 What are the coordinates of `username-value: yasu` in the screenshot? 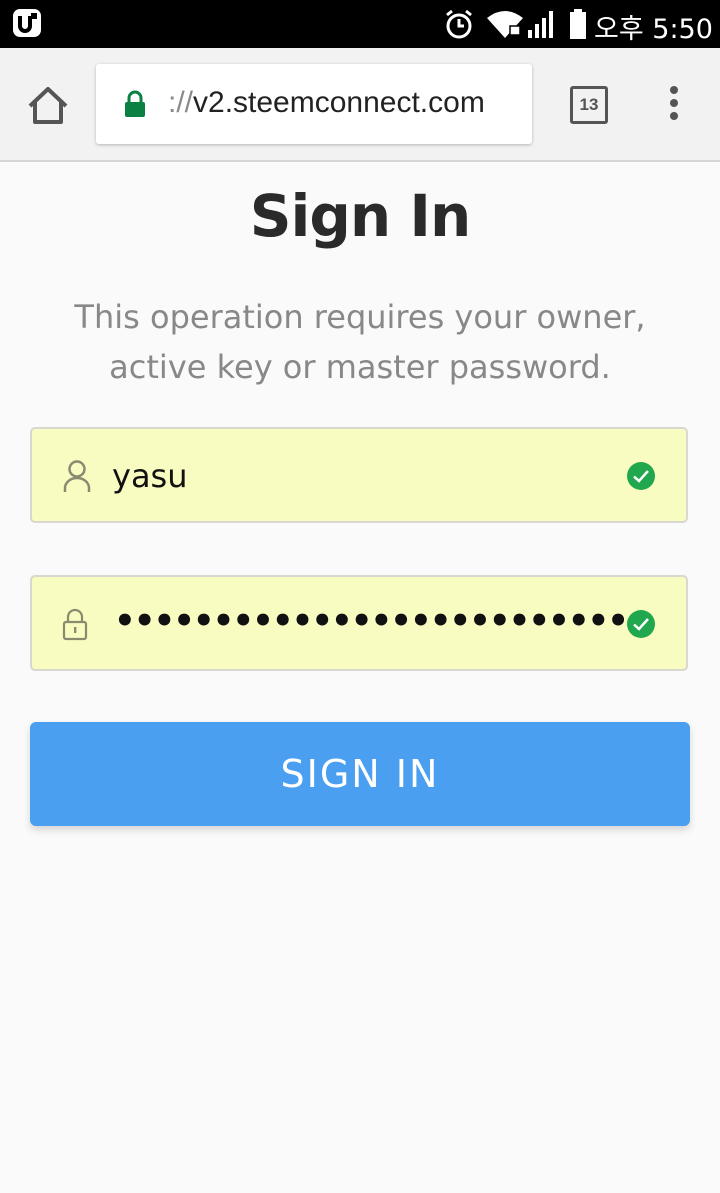 It's located at (150, 476).